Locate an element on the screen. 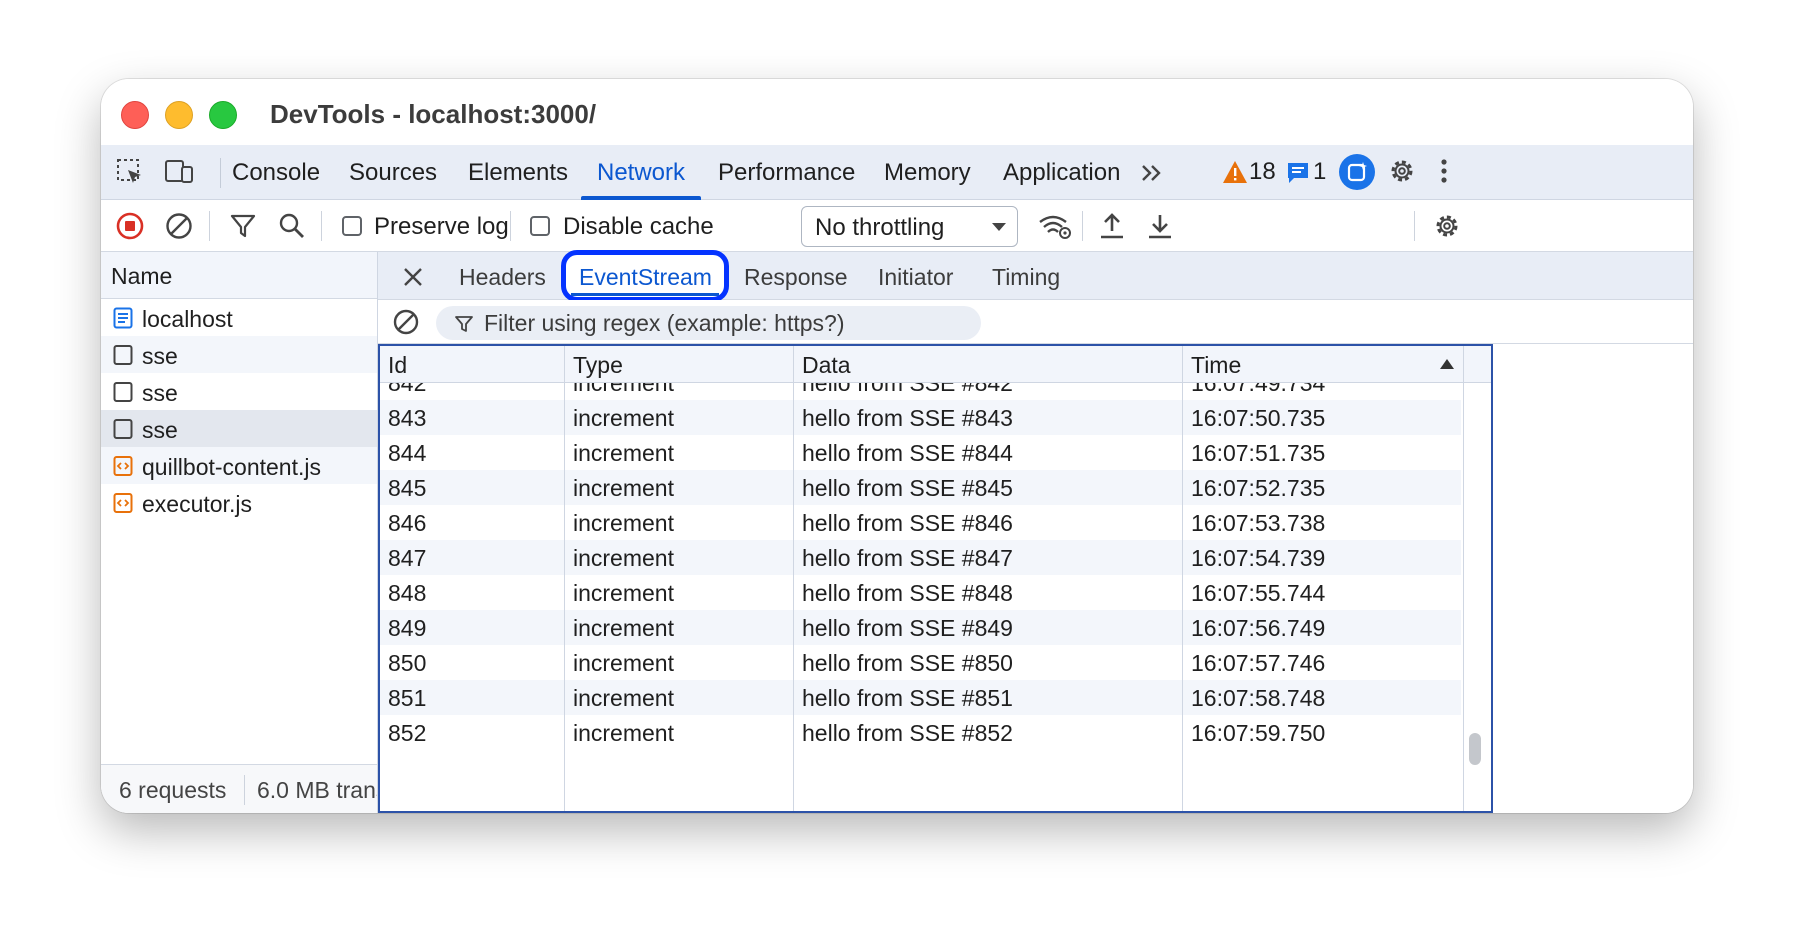 The image size is (1794, 934). column-header-time: Time is located at coordinates (1216, 365).